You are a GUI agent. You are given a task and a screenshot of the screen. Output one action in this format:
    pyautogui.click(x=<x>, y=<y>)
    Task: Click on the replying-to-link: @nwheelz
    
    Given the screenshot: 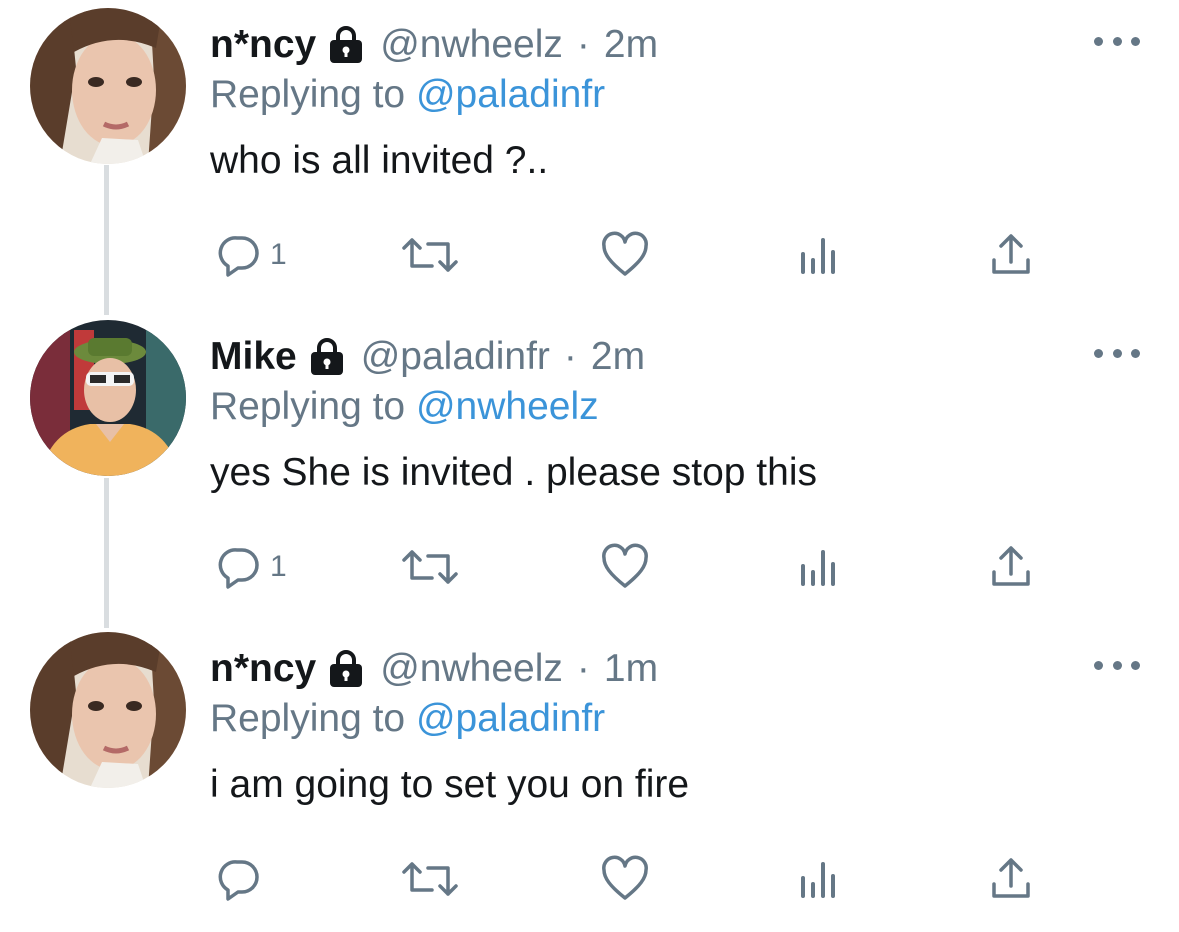 What is the action you would take?
    pyautogui.click(x=507, y=406)
    